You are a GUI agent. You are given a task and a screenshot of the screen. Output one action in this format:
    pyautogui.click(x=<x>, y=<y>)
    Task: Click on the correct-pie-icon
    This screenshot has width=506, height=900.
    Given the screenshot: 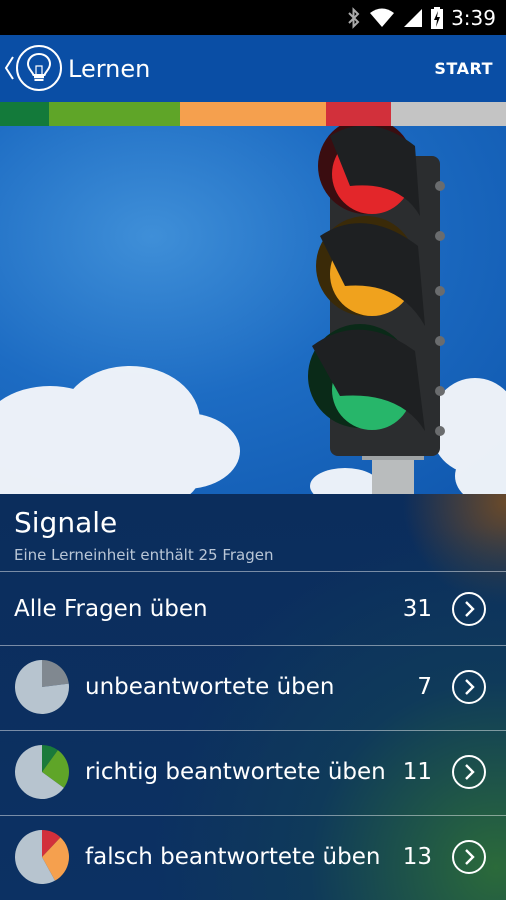 What is the action you would take?
    pyautogui.click(x=41, y=772)
    